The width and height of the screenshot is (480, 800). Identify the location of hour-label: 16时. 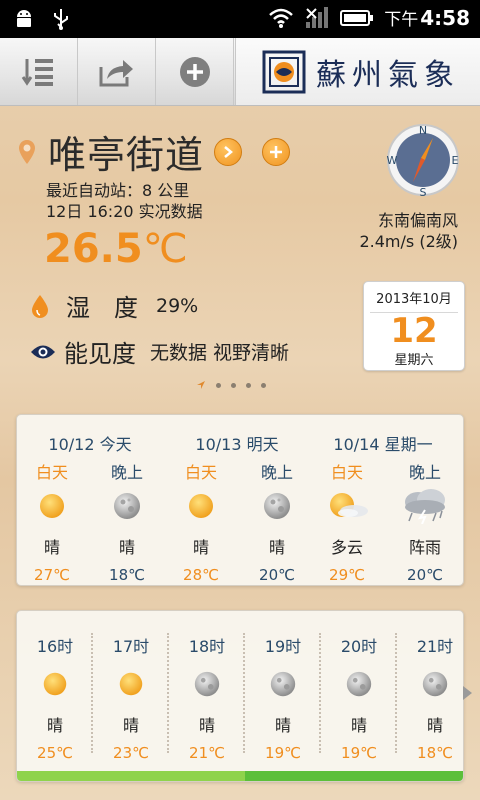
(55, 646).